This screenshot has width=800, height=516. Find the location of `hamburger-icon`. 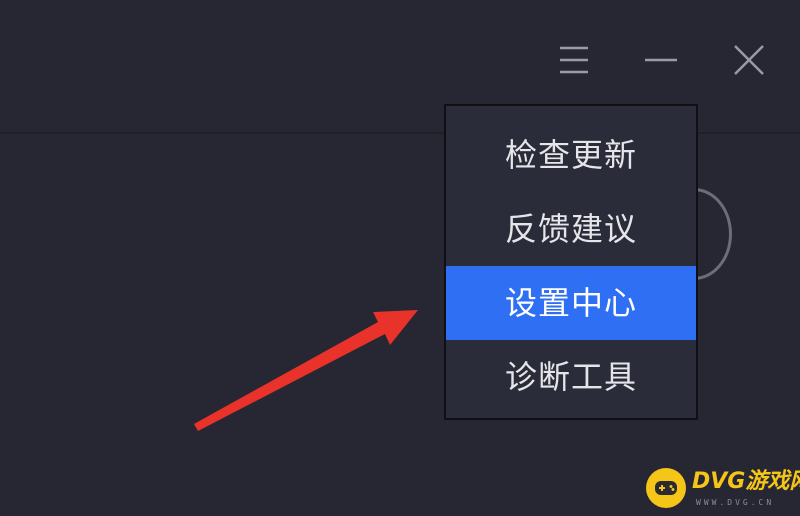

hamburger-icon is located at coordinates (574, 60).